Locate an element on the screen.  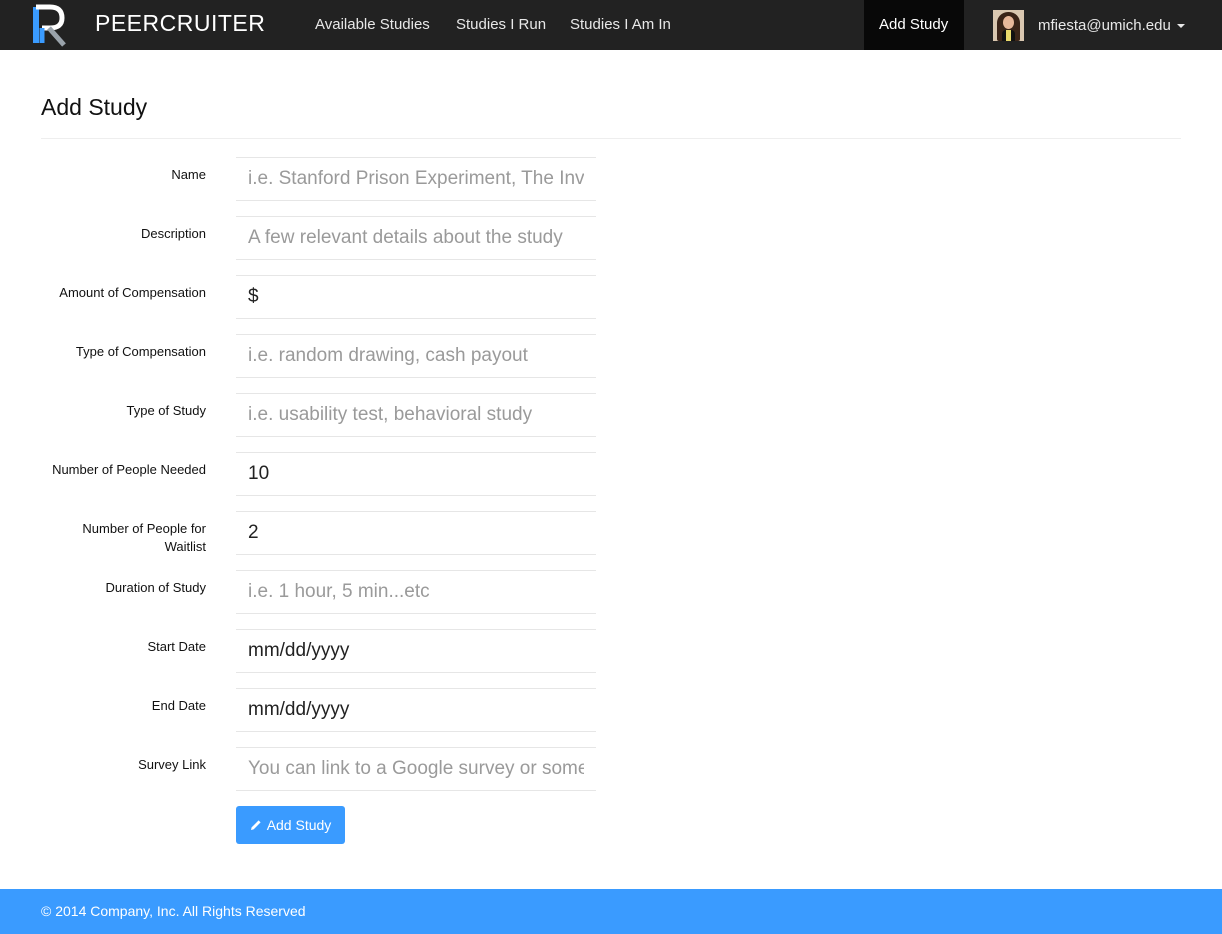
compensation-amount-label: Amount of Compensation is located at coordinates (132, 292).